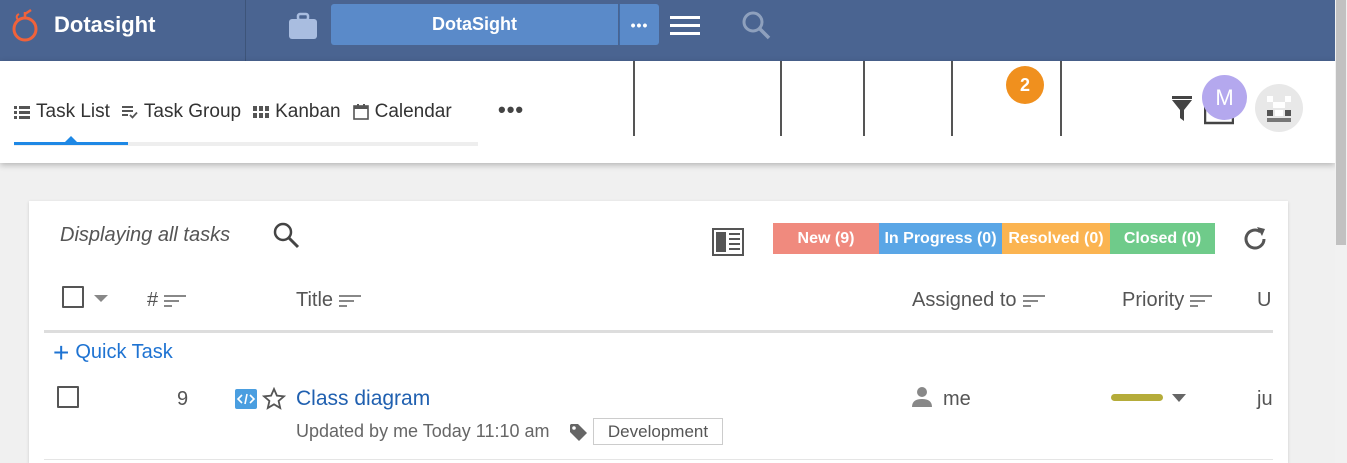 This screenshot has width=1347, height=463. Describe the element at coordinates (315, 300) in the screenshot. I see `column-header-label: Title` at that location.